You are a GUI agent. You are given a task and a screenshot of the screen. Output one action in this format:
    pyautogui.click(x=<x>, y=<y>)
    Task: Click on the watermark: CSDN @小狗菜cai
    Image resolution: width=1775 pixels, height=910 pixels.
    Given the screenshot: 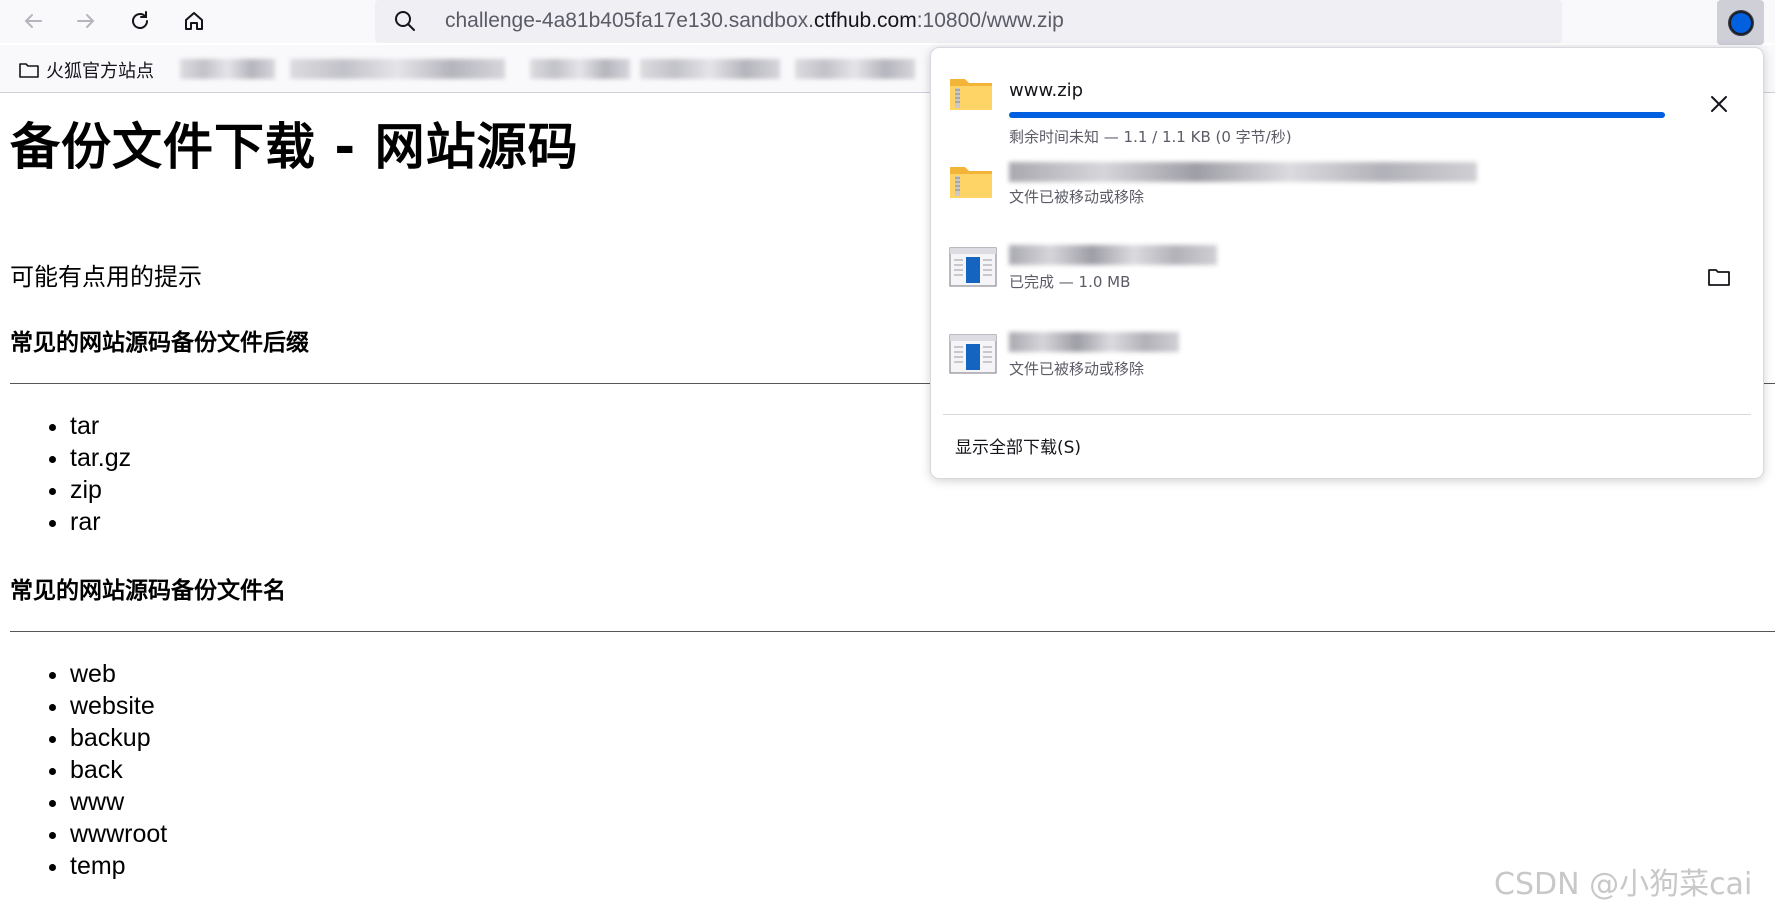 What is the action you would take?
    pyautogui.click(x=1623, y=884)
    